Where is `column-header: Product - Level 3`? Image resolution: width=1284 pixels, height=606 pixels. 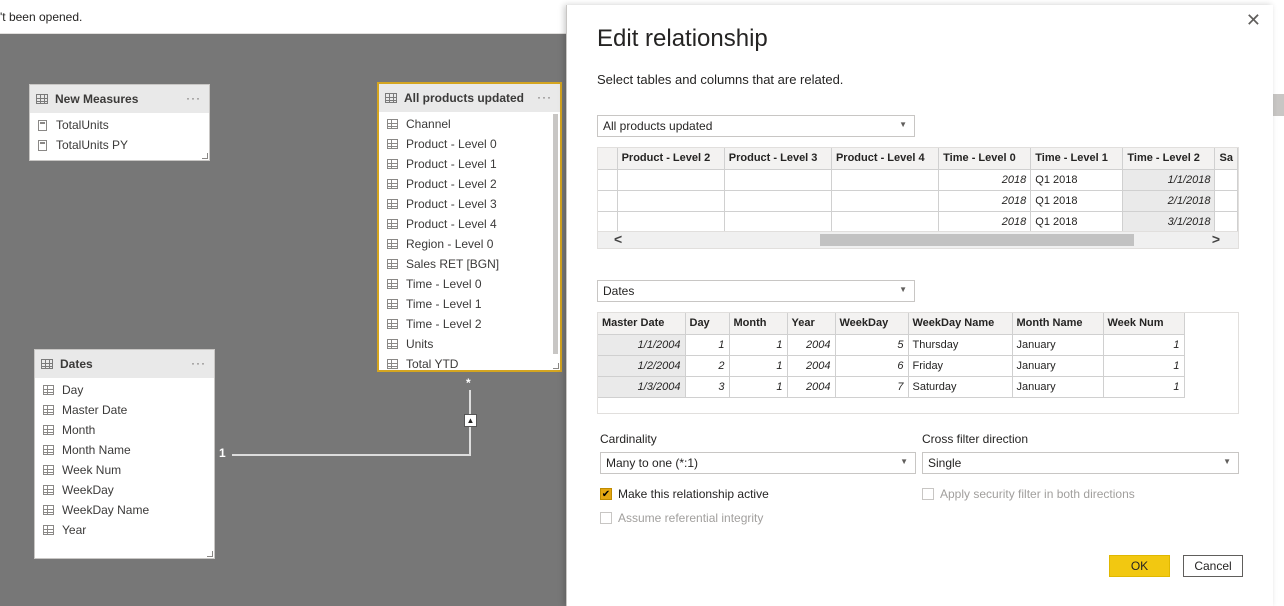
column-header: Product - Level 3 is located at coordinates (778, 159).